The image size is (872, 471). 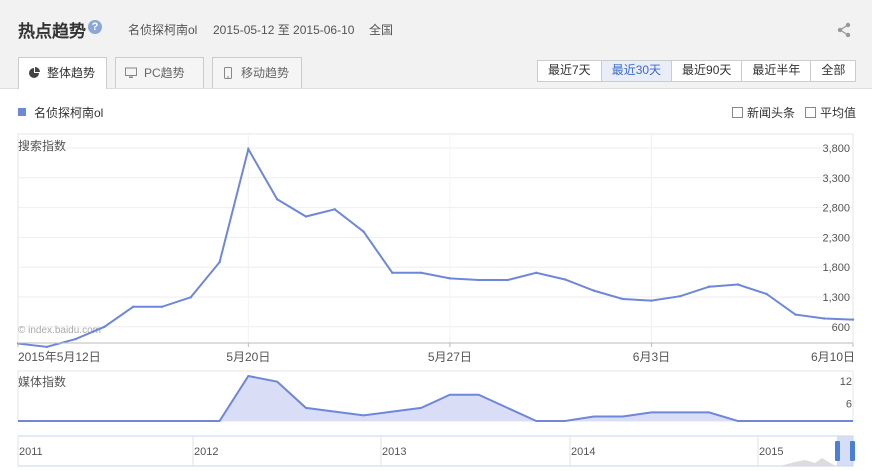 I want to click on y-tick-label: 2,800, so click(x=836, y=209).